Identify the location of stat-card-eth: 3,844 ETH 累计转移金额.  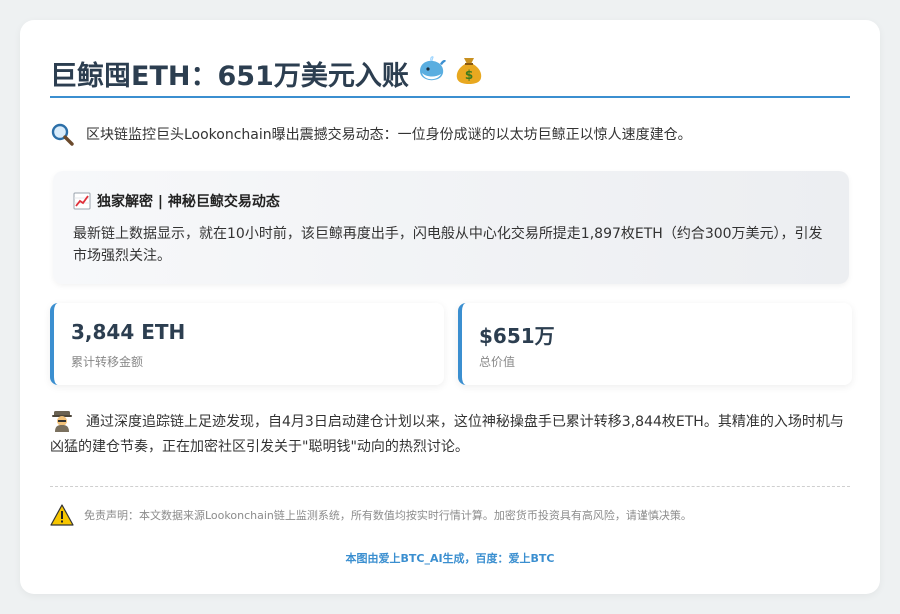
(247, 344).